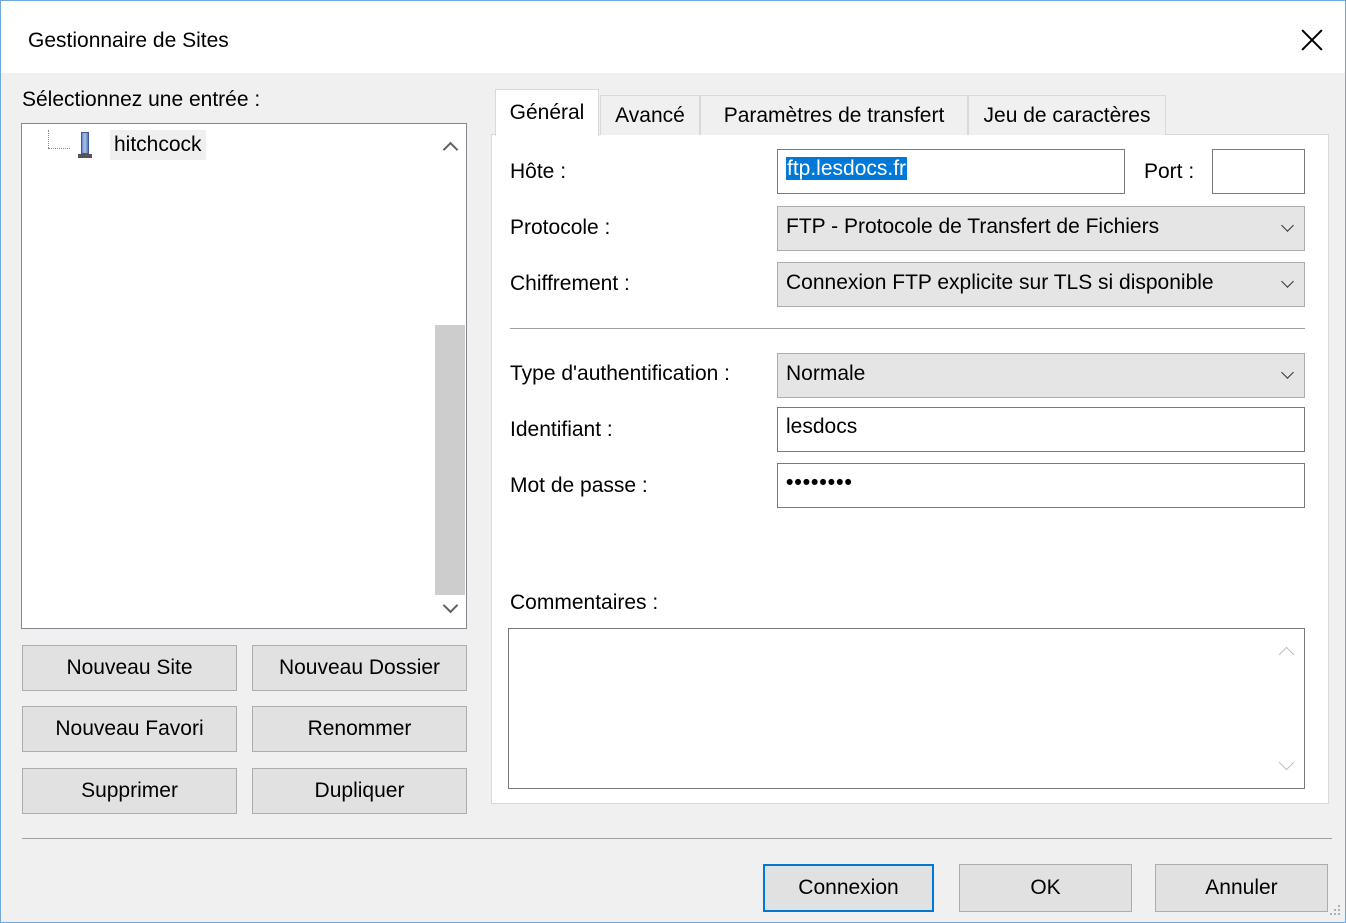 The width and height of the screenshot is (1346, 923). What do you see at coordinates (129, 729) in the screenshot?
I see `new-bookmark-button: Nouveau Favori` at bounding box center [129, 729].